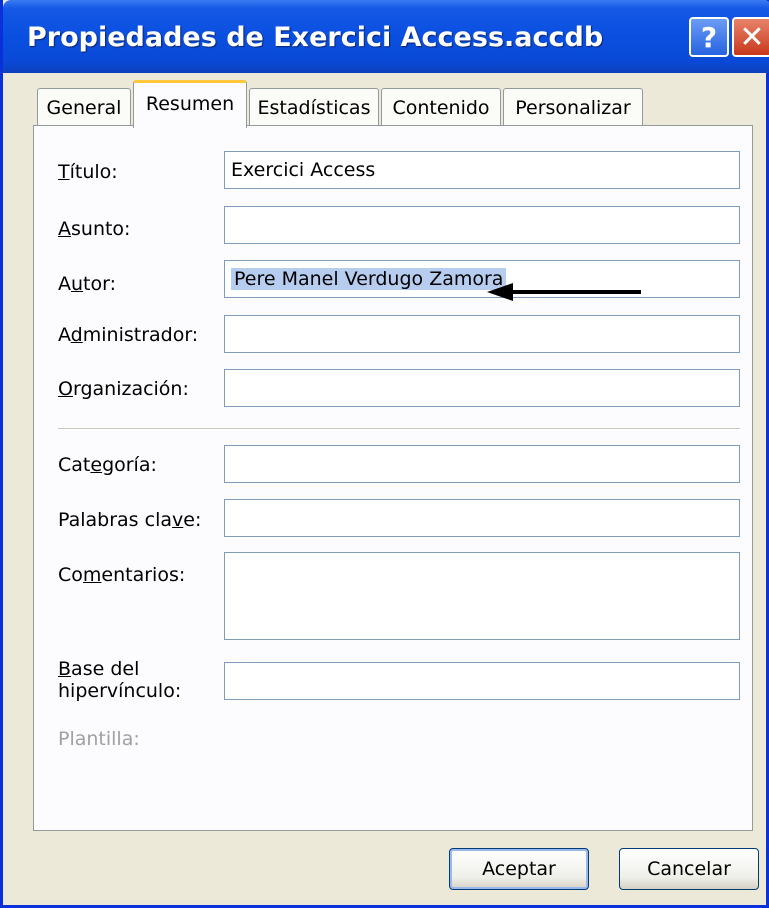 The height and width of the screenshot is (908, 769). What do you see at coordinates (122, 575) in the screenshot?
I see `comentarios-label: Comentarios:` at bounding box center [122, 575].